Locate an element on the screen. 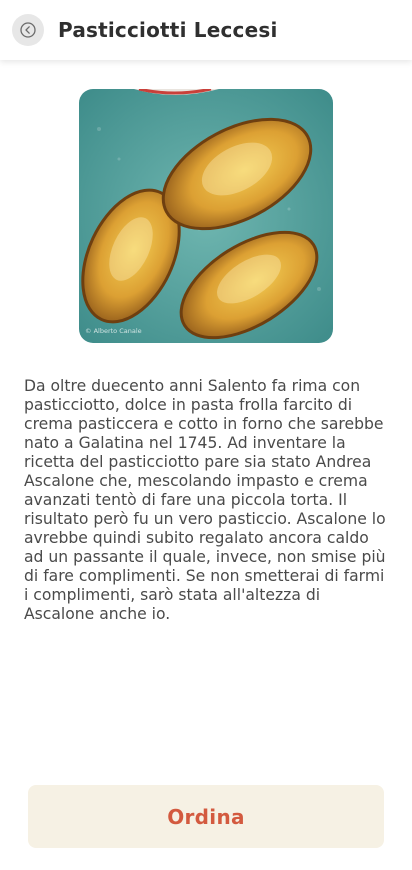 The height and width of the screenshot is (870, 412). app-bar: Pasticciotti Leccesi is located at coordinates (206, 30).